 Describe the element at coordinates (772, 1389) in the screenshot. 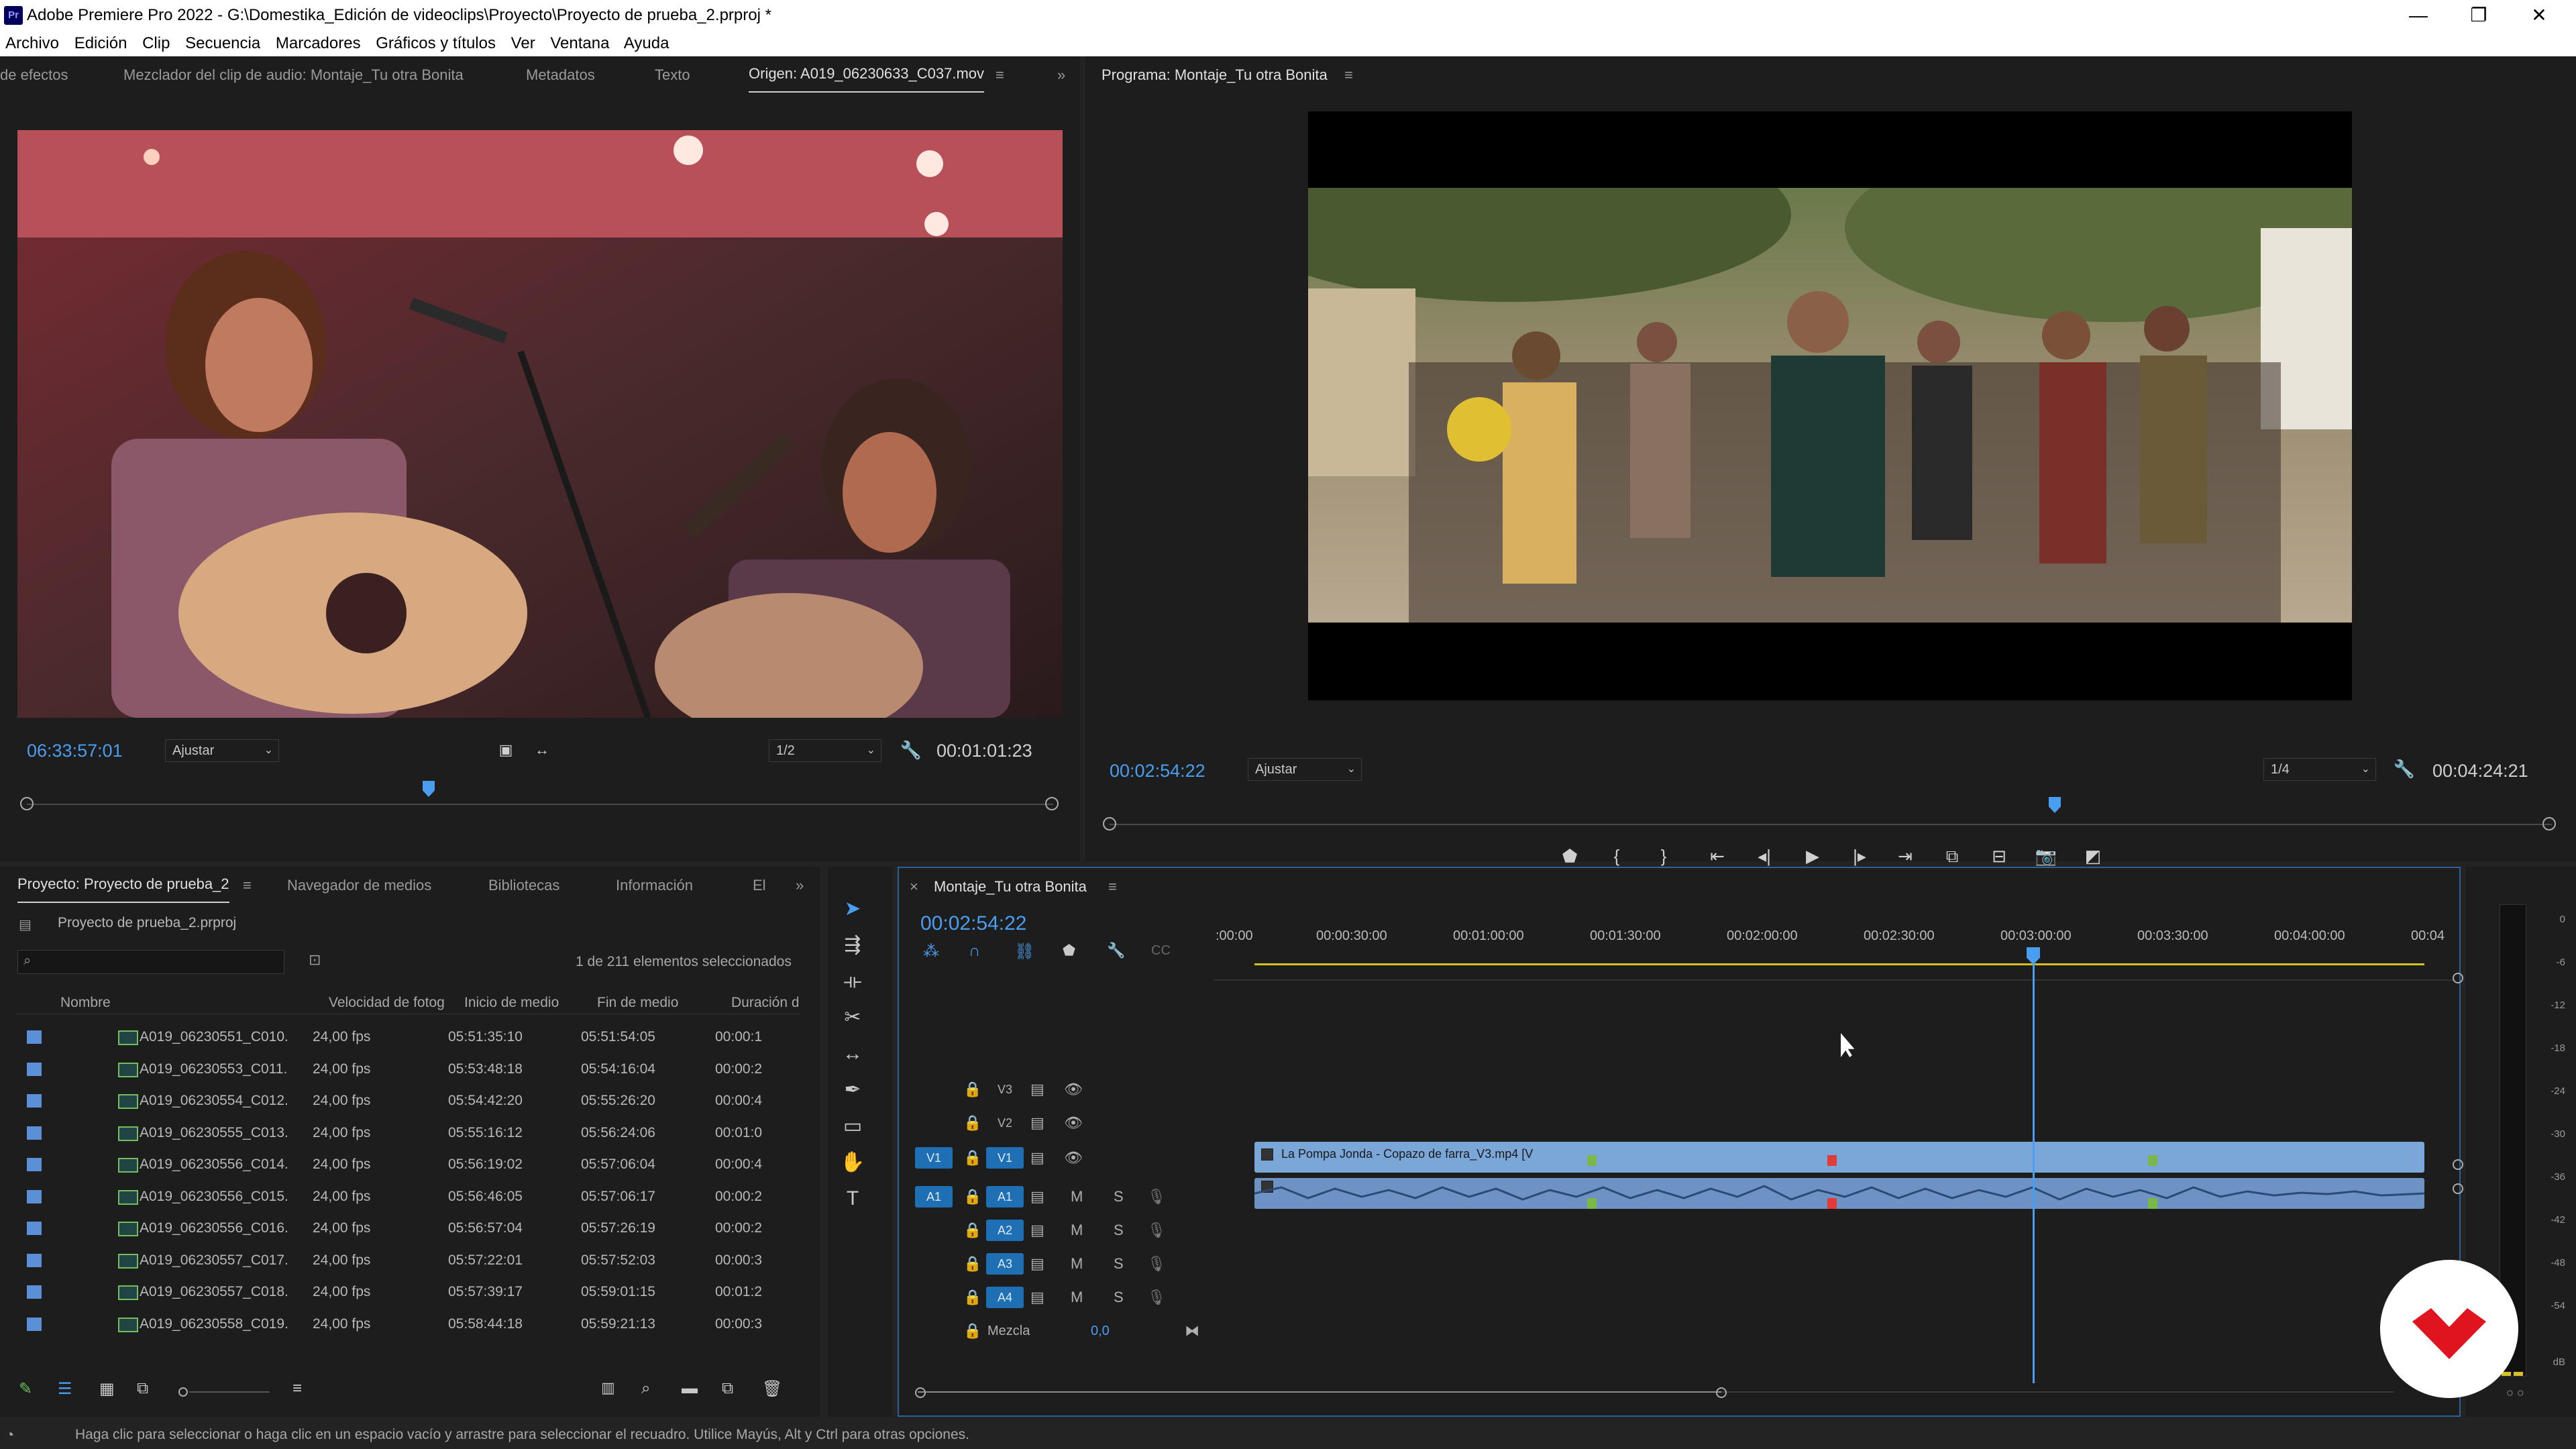

I see `trash-icon: 🗑` at that location.